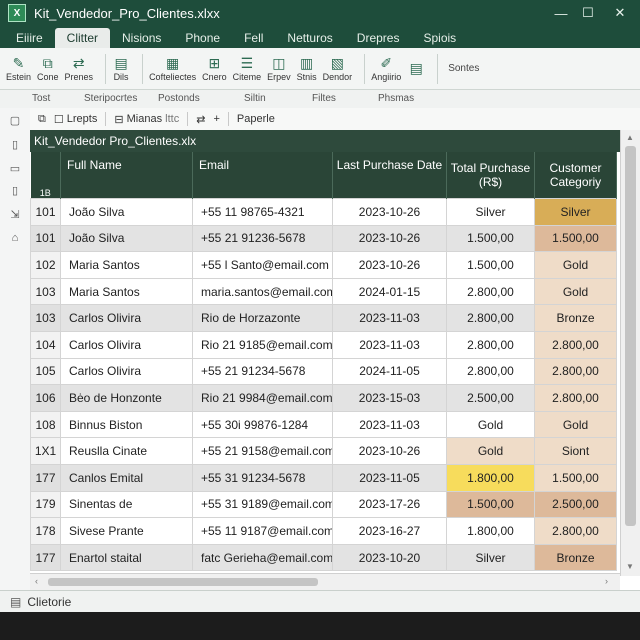 The height and width of the screenshot is (640, 640). I want to click on cell-email: Rio de Horzazonte, so click(262, 318).